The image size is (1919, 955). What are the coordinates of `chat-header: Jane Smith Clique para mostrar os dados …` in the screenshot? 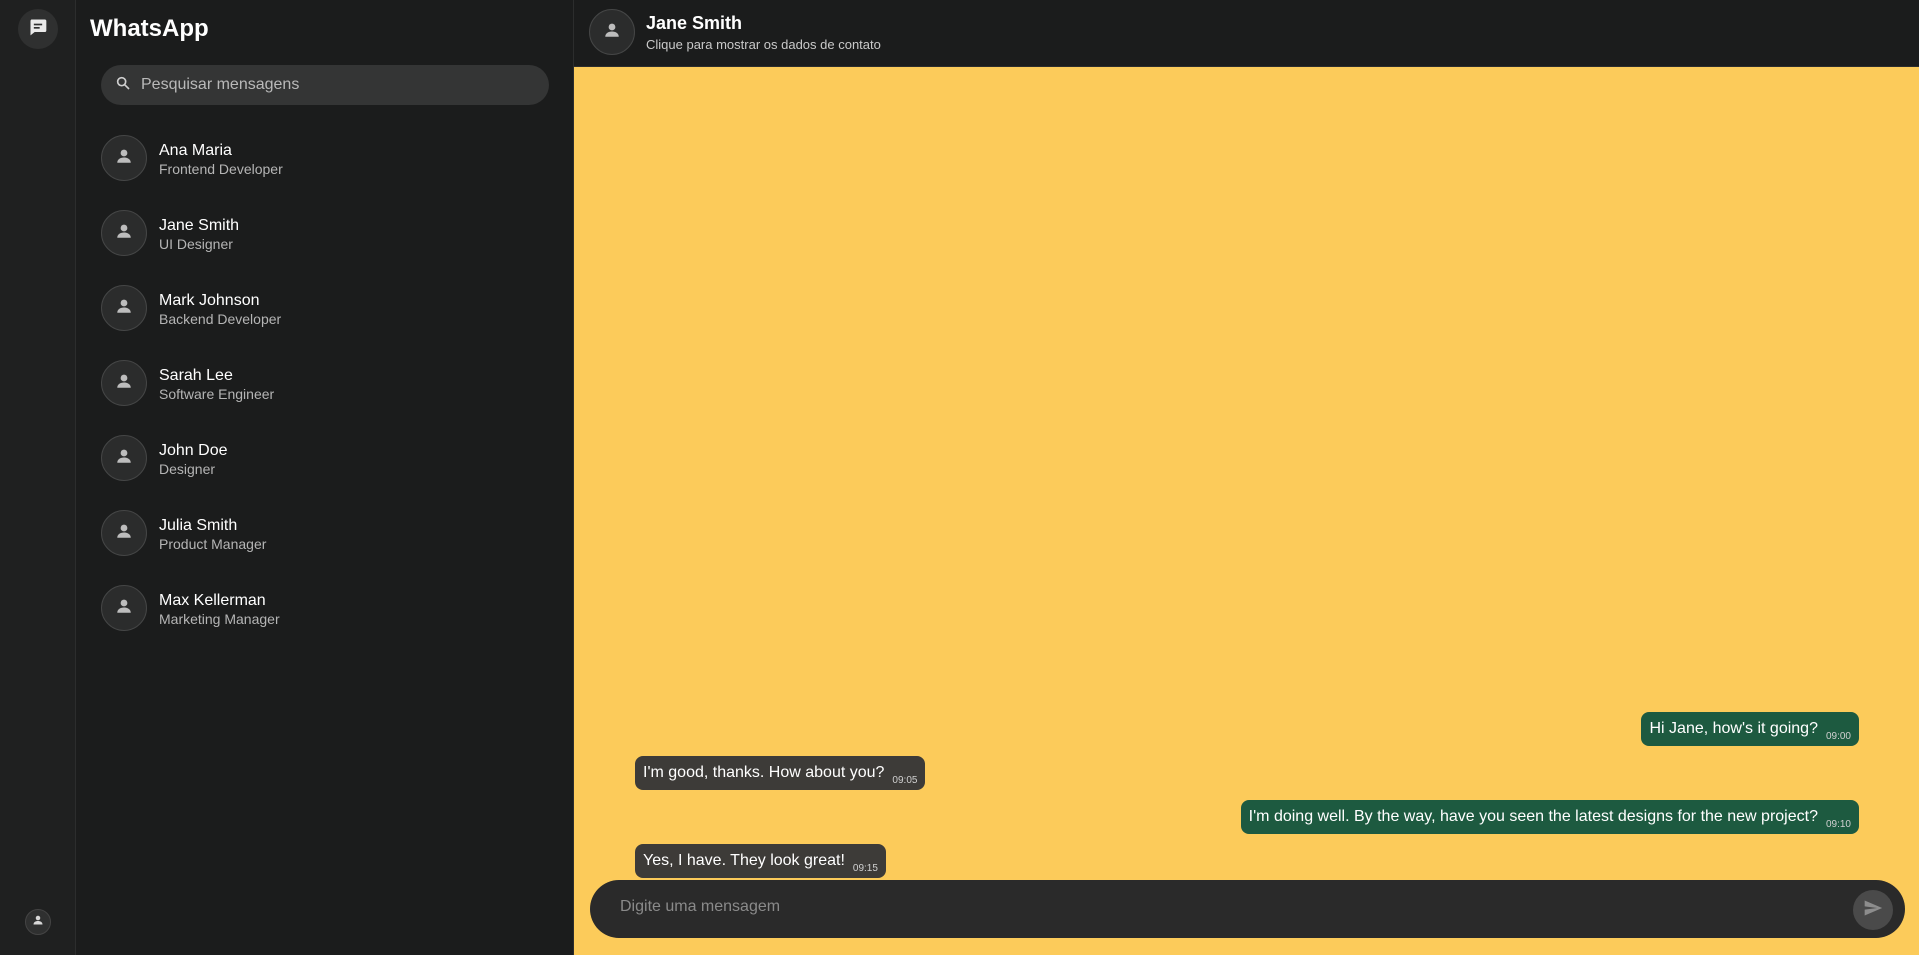 It's located at (1246, 33).